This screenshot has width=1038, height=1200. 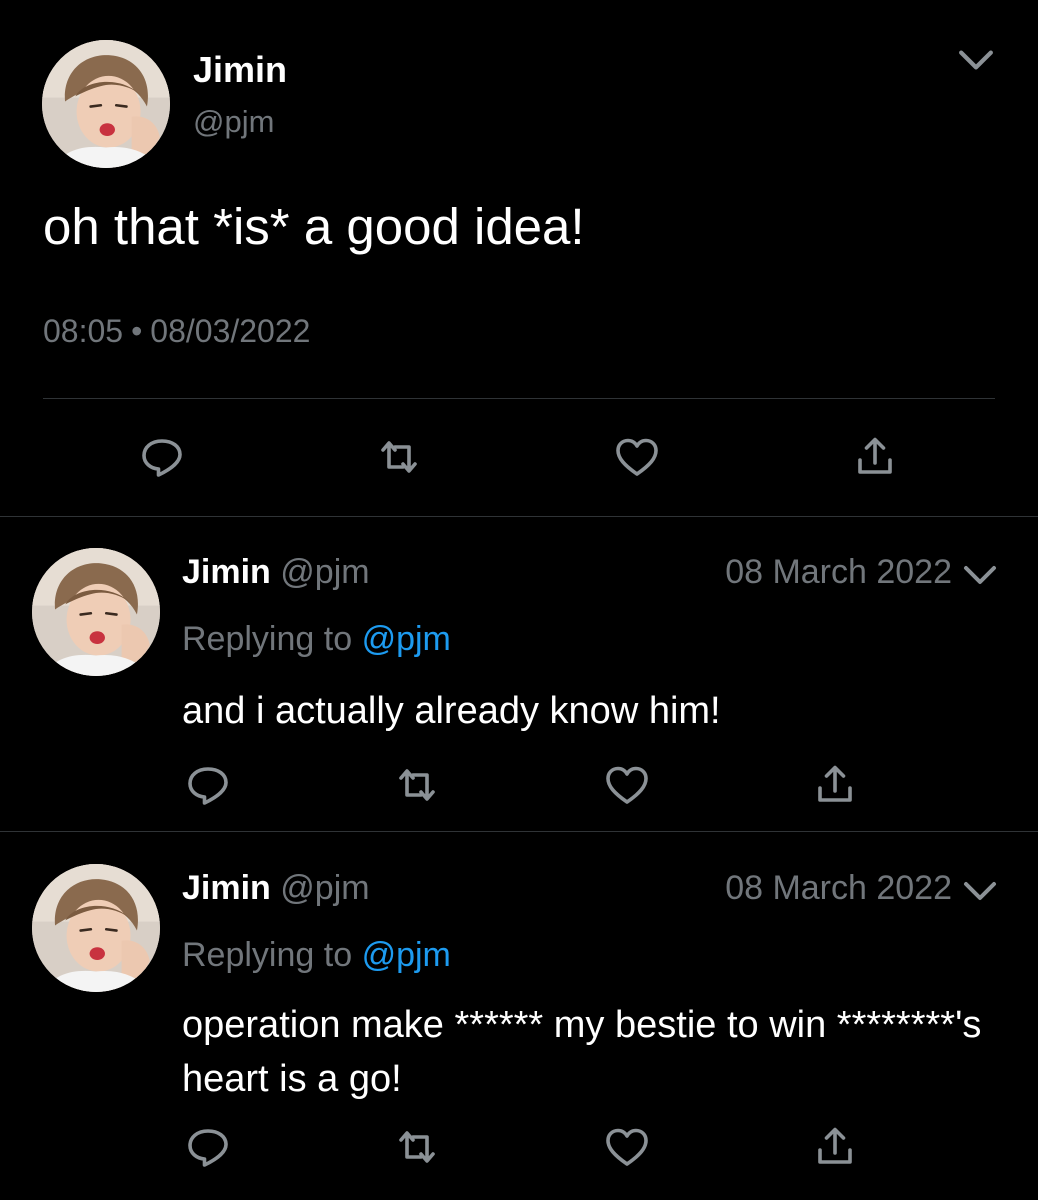 I want to click on main-tweet-time: 08:05, so click(x=83, y=331).